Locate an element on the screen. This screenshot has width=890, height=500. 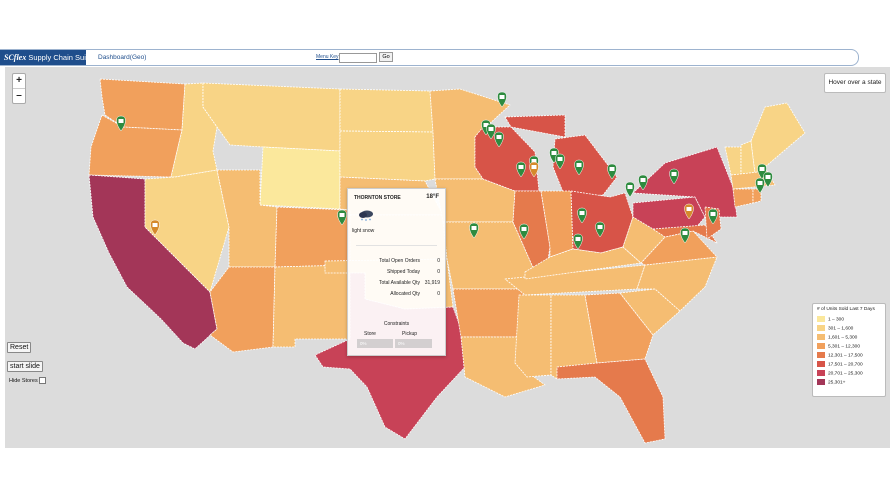
menu-key-label: Menu Key is located at coordinates (327, 57).